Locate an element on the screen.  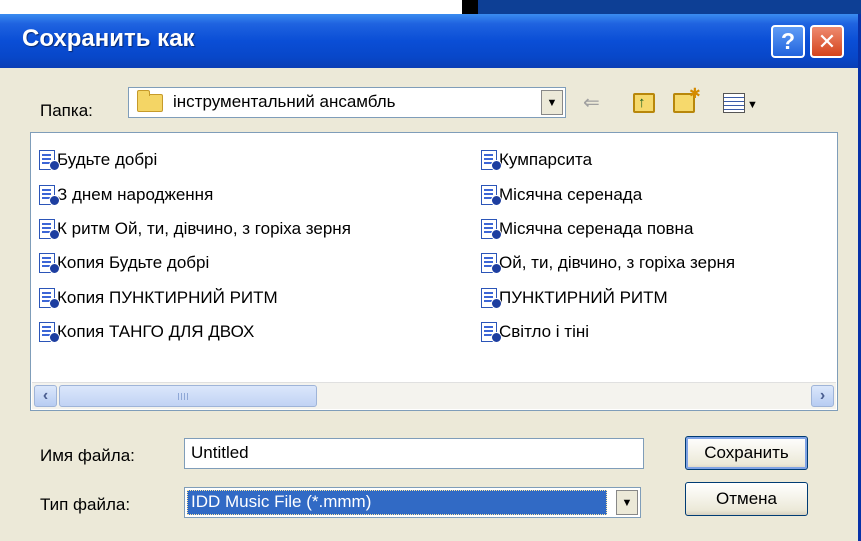
close-button: ✕ is located at coordinates (827, 41).